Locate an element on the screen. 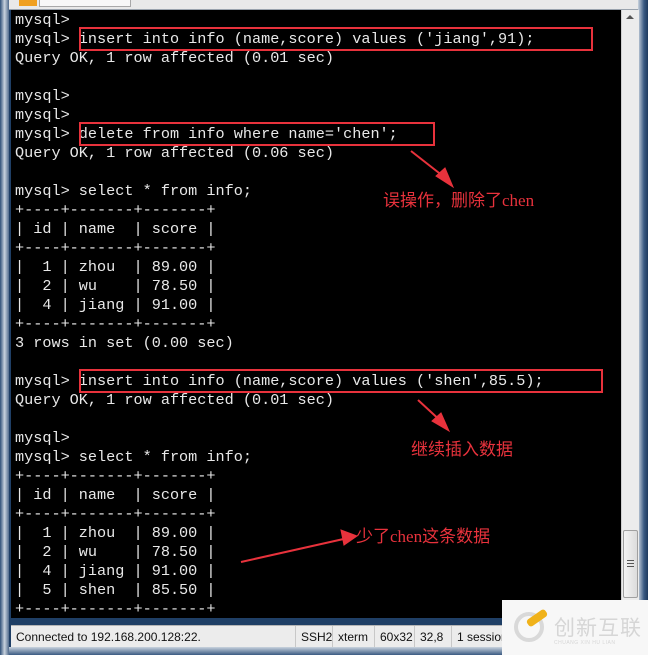  status-connection: Connected to 192.168.200.128:22. is located at coordinates (108, 637).